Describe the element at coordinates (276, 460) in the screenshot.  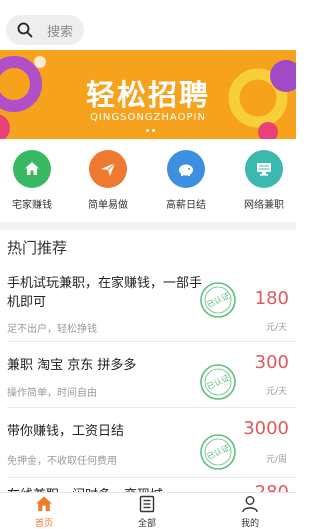
I see `job-price-unit: 元/周` at that location.